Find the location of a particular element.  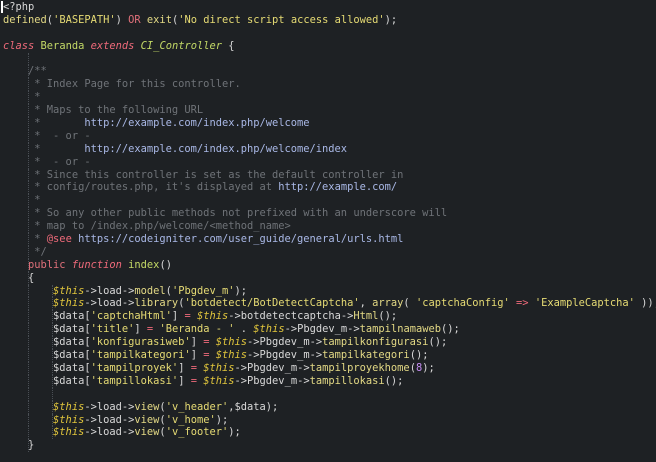

code-token: 'botdetect/BotDetectCaptcha' is located at coordinates (272, 303).